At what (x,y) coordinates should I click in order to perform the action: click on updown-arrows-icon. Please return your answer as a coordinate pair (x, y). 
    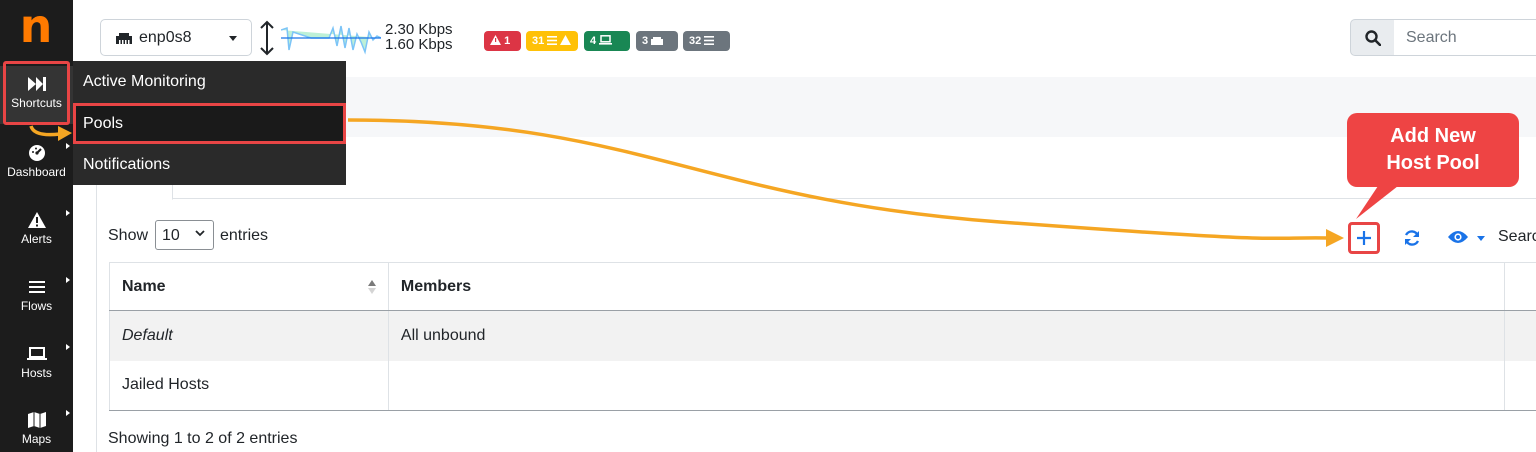
    Looking at the image, I should click on (267, 38).